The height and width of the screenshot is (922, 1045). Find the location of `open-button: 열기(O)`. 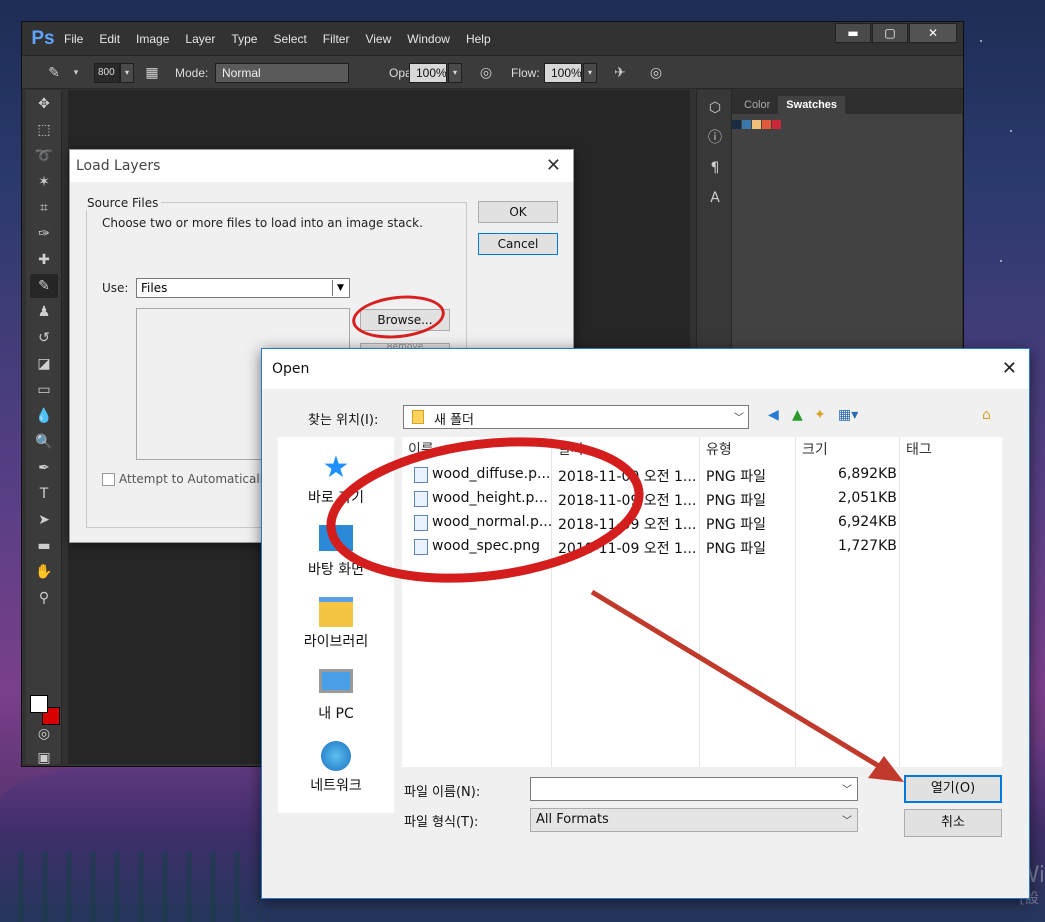

open-button: 열기(O) is located at coordinates (953, 789).